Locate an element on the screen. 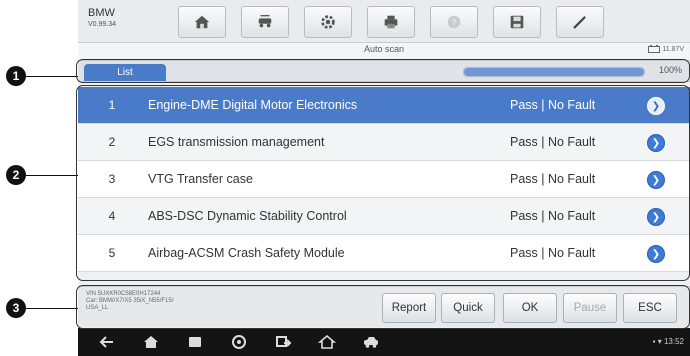 The image size is (690, 356). diag-home-icon is located at coordinates (327, 341).